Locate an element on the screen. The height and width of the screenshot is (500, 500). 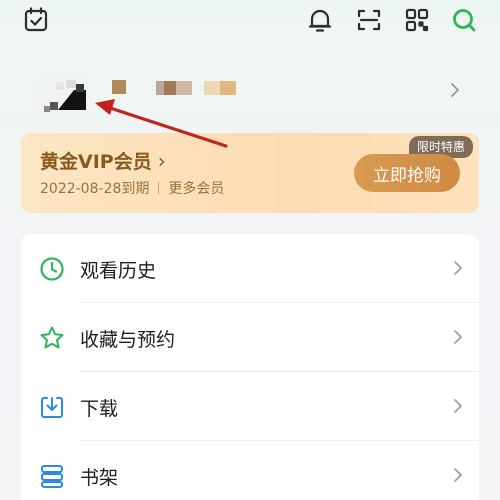
vip-subtitle: 2022-08-28到期 更多会员 is located at coordinates (132, 188).